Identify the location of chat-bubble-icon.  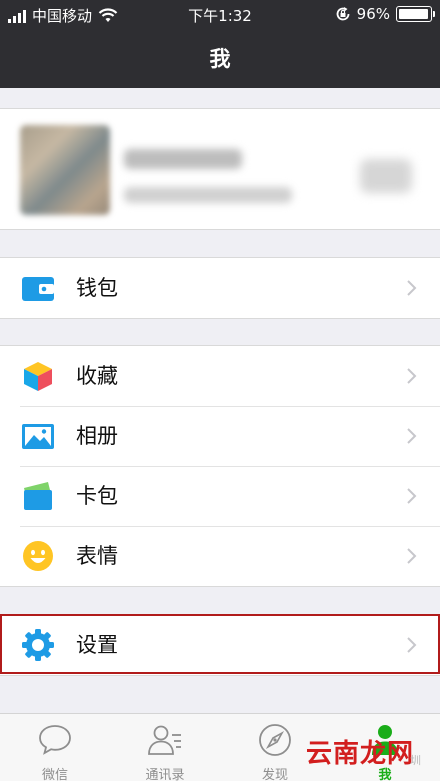
(55, 740).